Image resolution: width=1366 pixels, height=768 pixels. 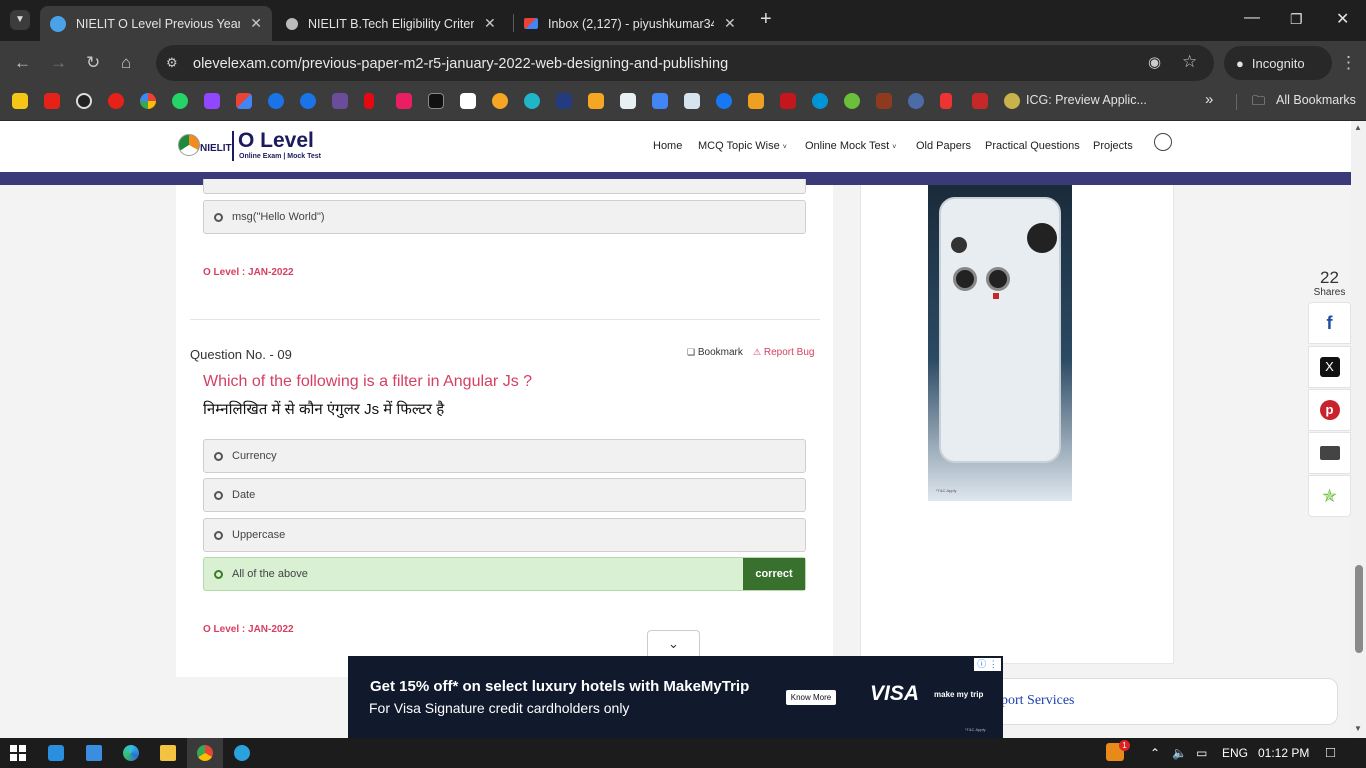 What do you see at coordinates (628, 101) in the screenshot?
I see `olx-icon` at bounding box center [628, 101].